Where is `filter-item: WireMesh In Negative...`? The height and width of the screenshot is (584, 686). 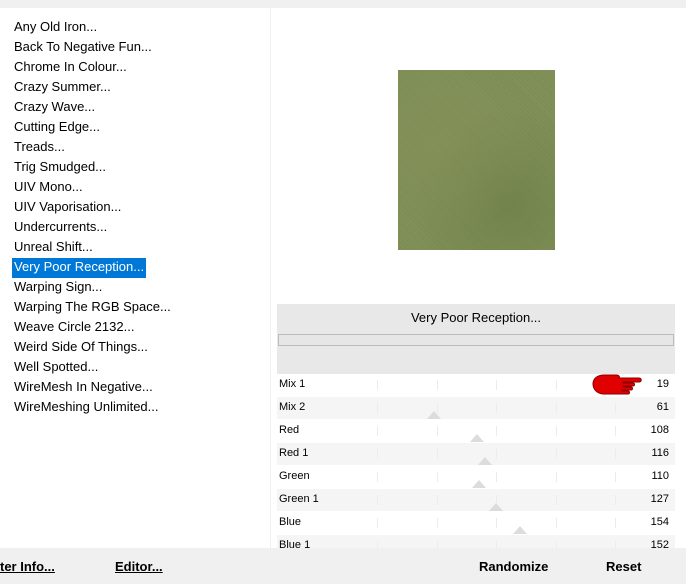 filter-item: WireMesh In Negative... is located at coordinates (83, 388).